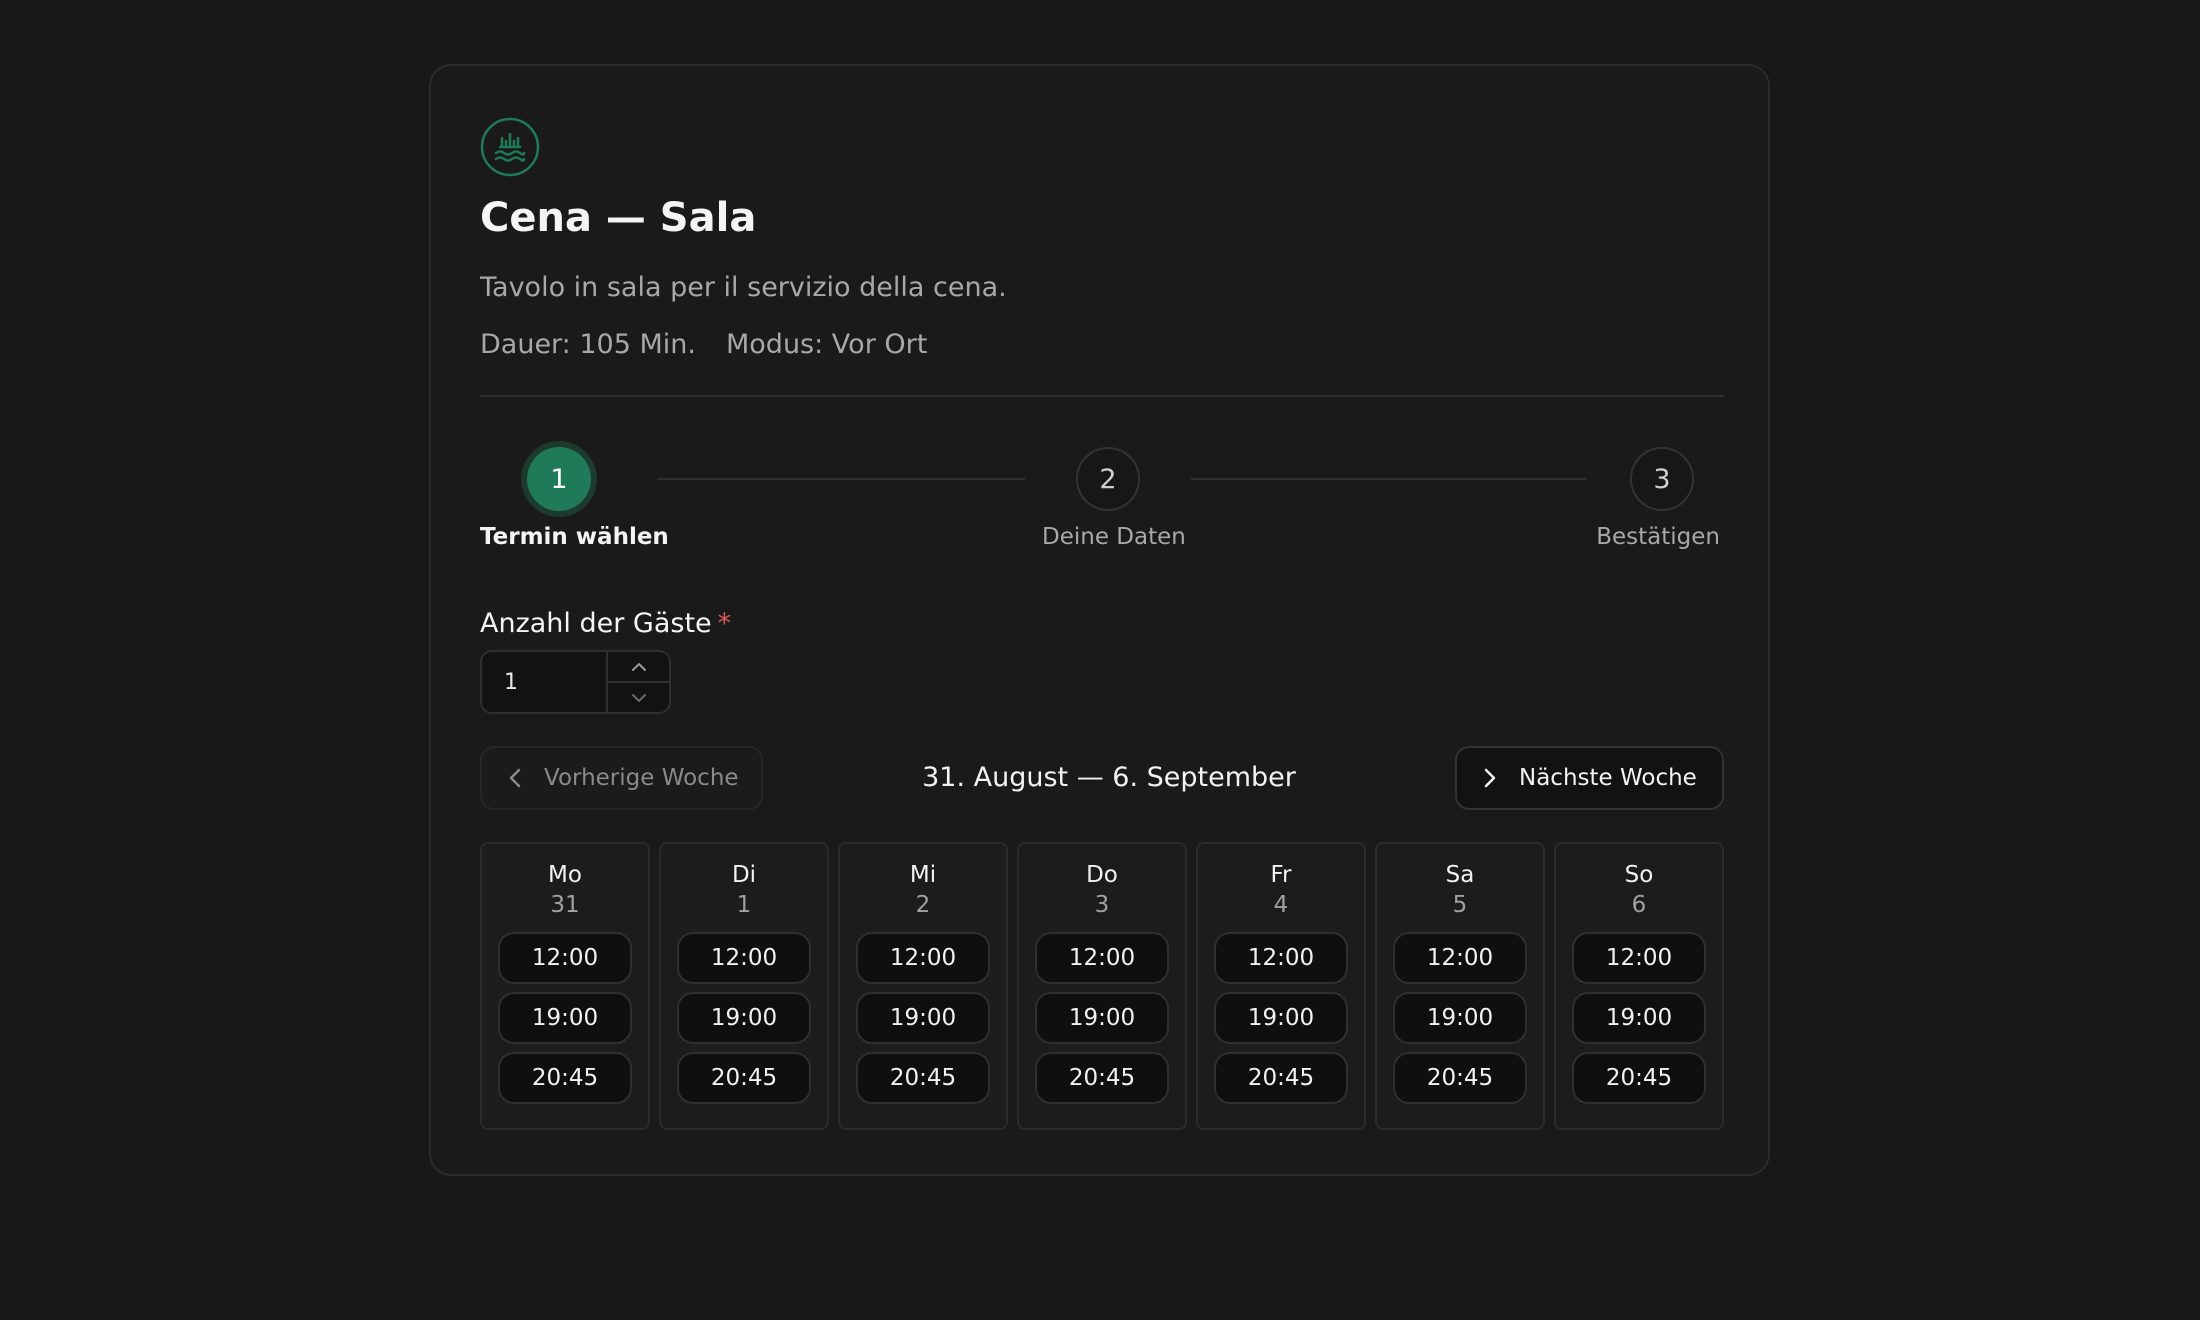 This screenshot has width=2200, height=1320. I want to click on increment-button, so click(638, 666).